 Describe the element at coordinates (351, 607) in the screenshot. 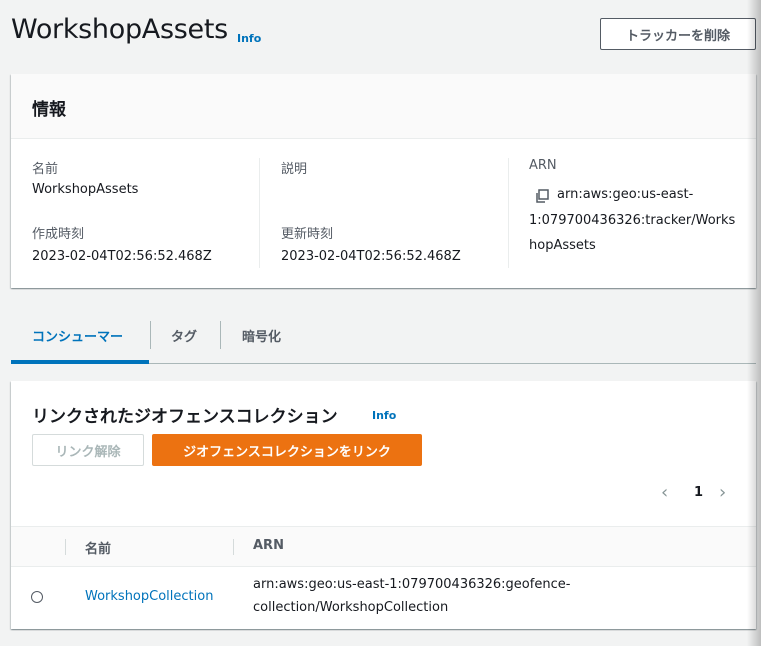

I see `collection-arn-line: collection/WorkshopCollection` at that location.